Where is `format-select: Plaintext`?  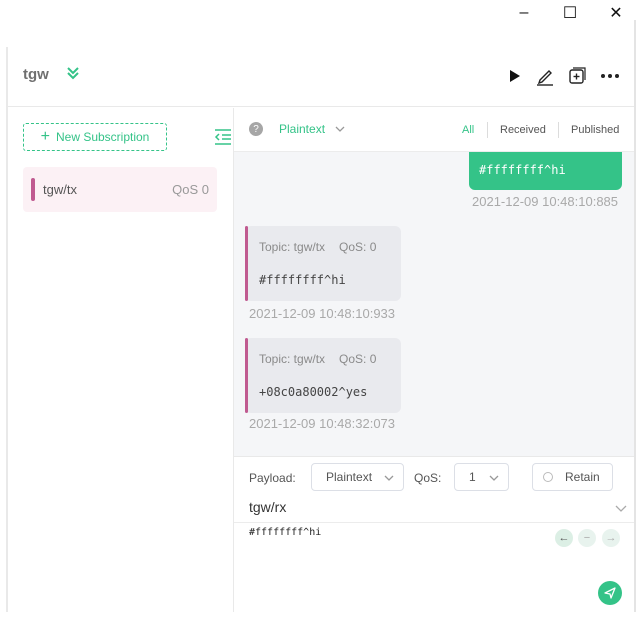
format-select: Plaintext is located at coordinates (302, 129).